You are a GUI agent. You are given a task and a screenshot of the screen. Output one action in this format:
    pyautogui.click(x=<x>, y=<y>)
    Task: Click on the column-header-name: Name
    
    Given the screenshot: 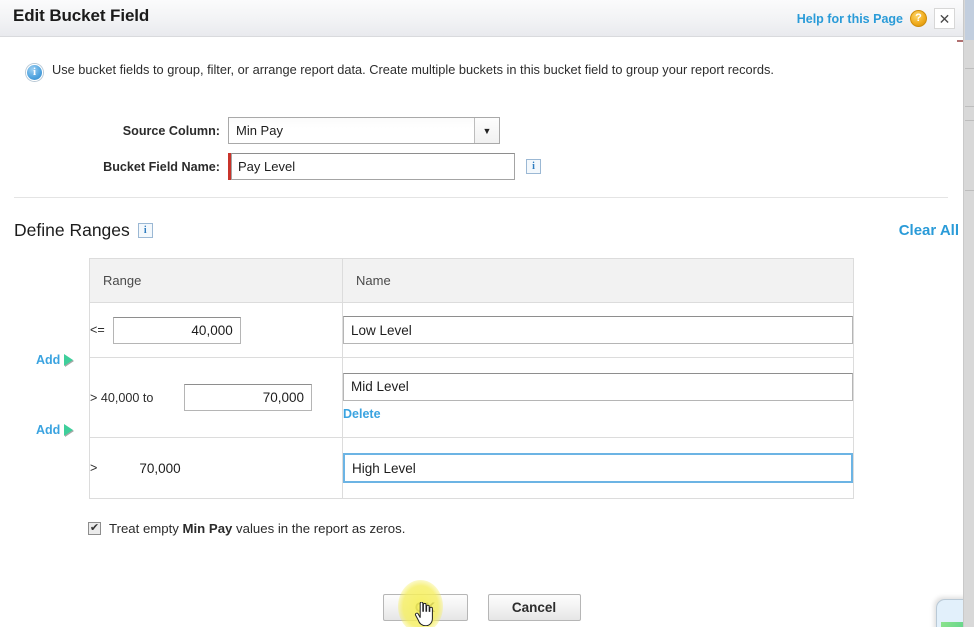 What is the action you would take?
    pyautogui.click(x=598, y=280)
    